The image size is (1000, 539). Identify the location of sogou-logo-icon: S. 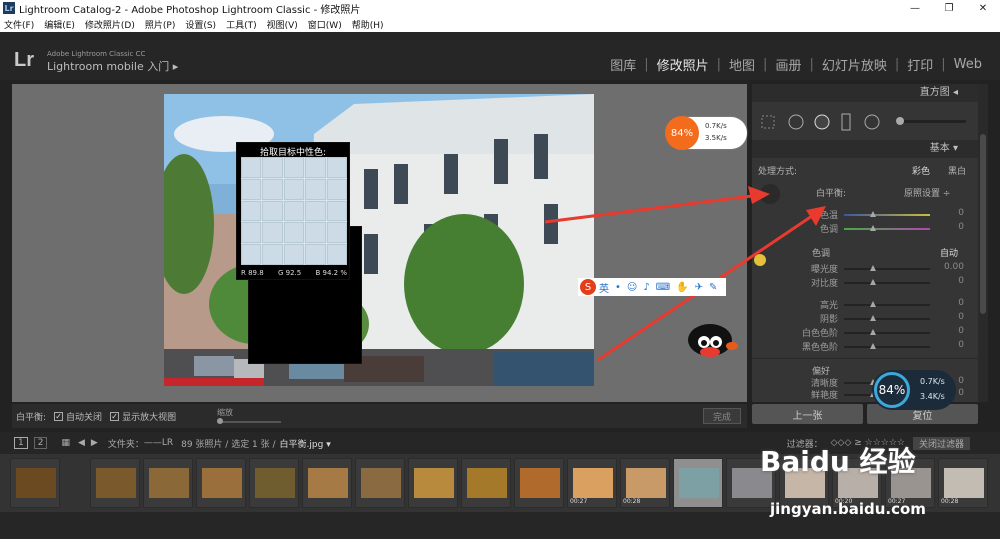
(588, 287).